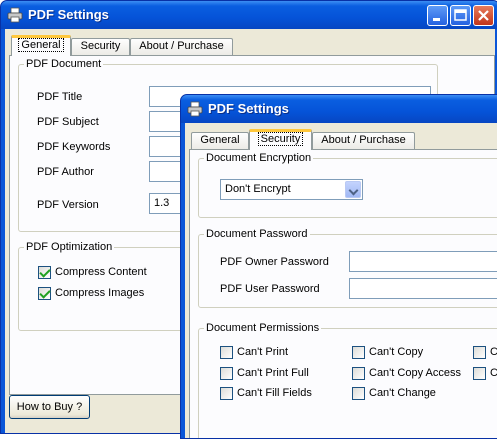 The image size is (497, 439). Describe the element at coordinates (353, 189) in the screenshot. I see `chevron-down-icon` at that location.